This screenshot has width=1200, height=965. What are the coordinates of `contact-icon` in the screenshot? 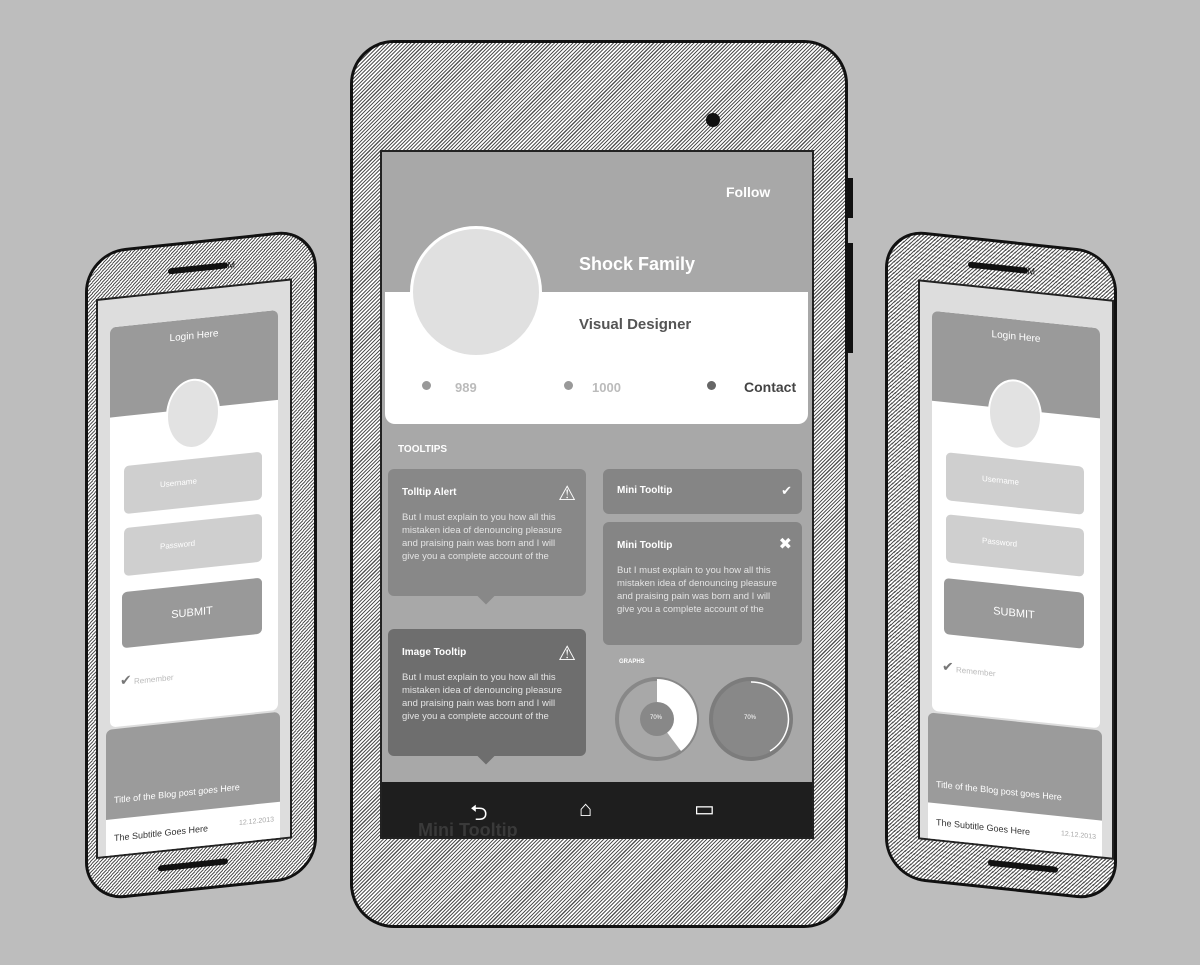 It's located at (711, 385).